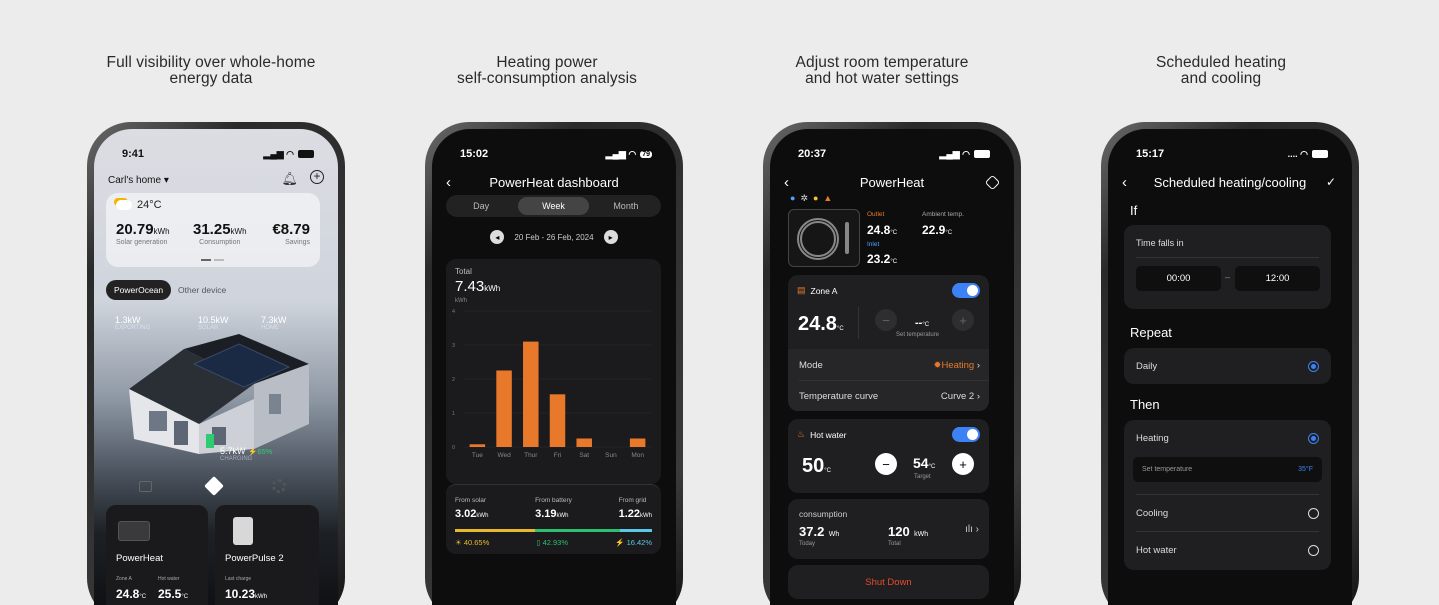  I want to click on water-temp: 50°C, so click(816, 466).